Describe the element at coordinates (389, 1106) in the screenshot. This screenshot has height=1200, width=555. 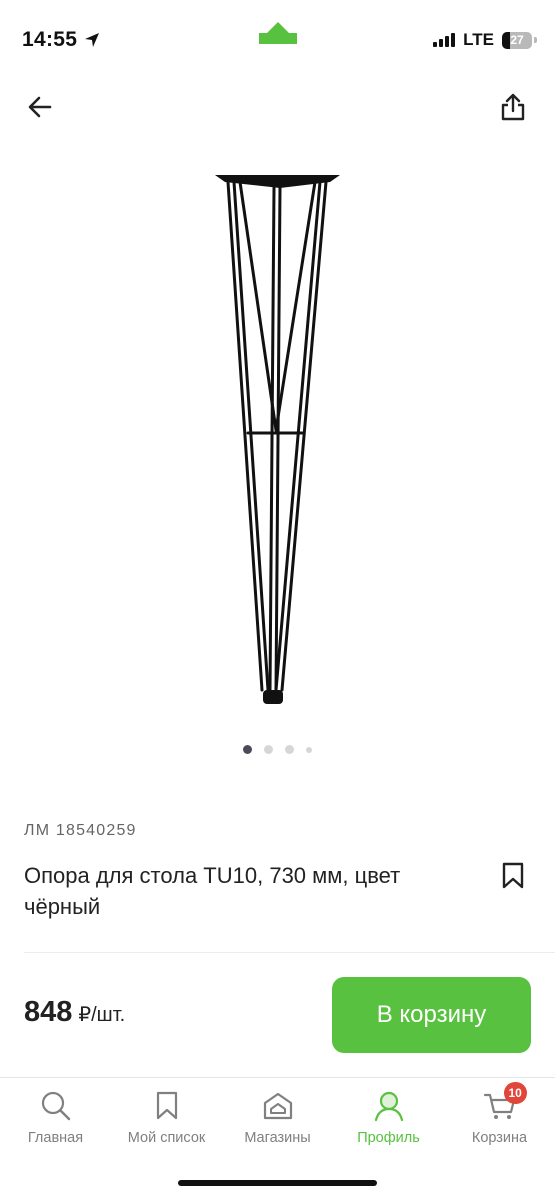
I see `profile-icon` at that location.